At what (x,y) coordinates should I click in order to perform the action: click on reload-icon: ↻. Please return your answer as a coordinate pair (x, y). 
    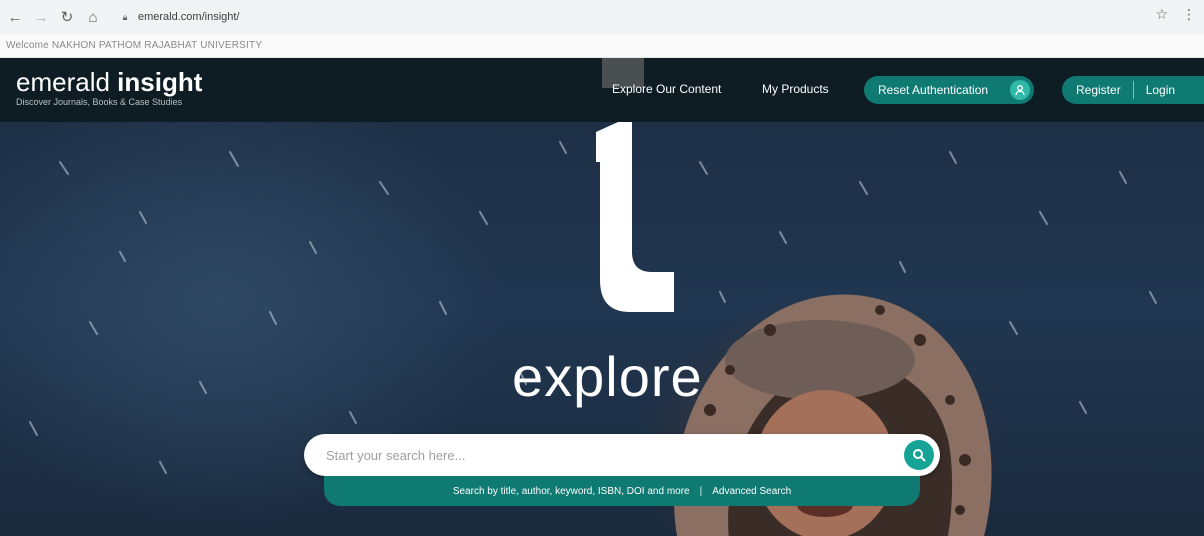
    Looking at the image, I should click on (67, 17).